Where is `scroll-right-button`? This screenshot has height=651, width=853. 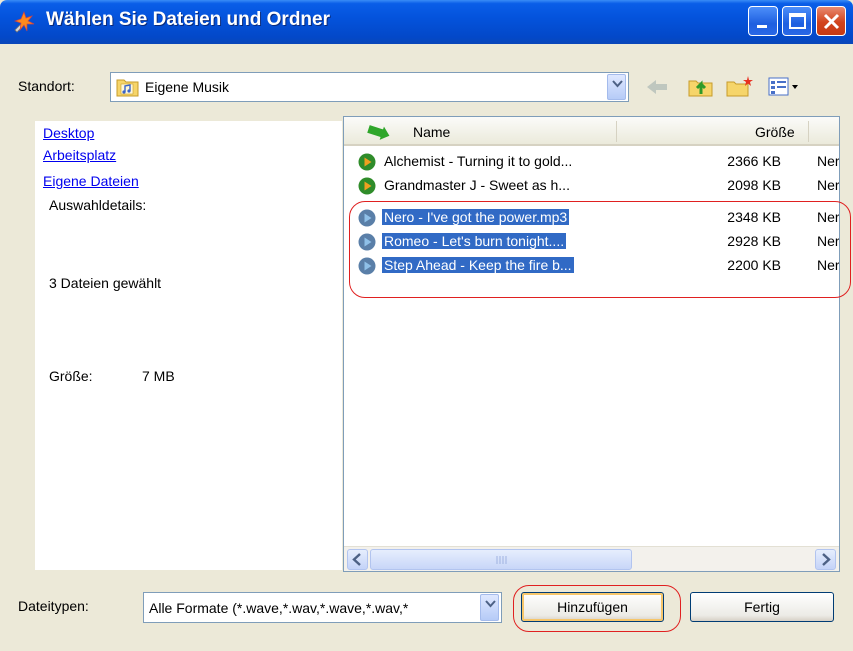 scroll-right-button is located at coordinates (825, 559).